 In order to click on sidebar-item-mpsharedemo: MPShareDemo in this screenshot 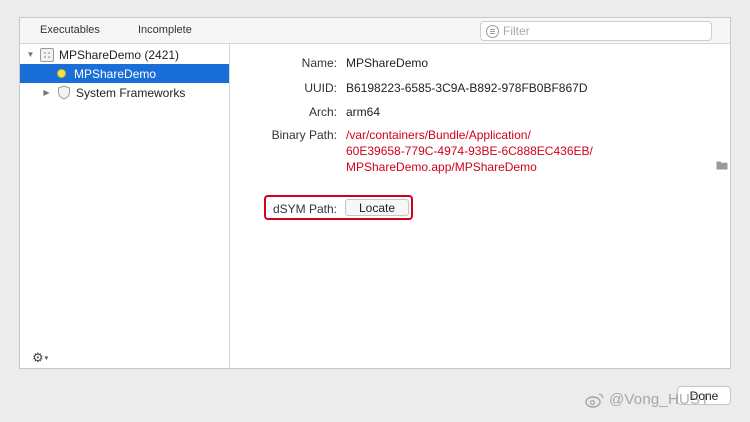, I will do `click(124, 73)`.